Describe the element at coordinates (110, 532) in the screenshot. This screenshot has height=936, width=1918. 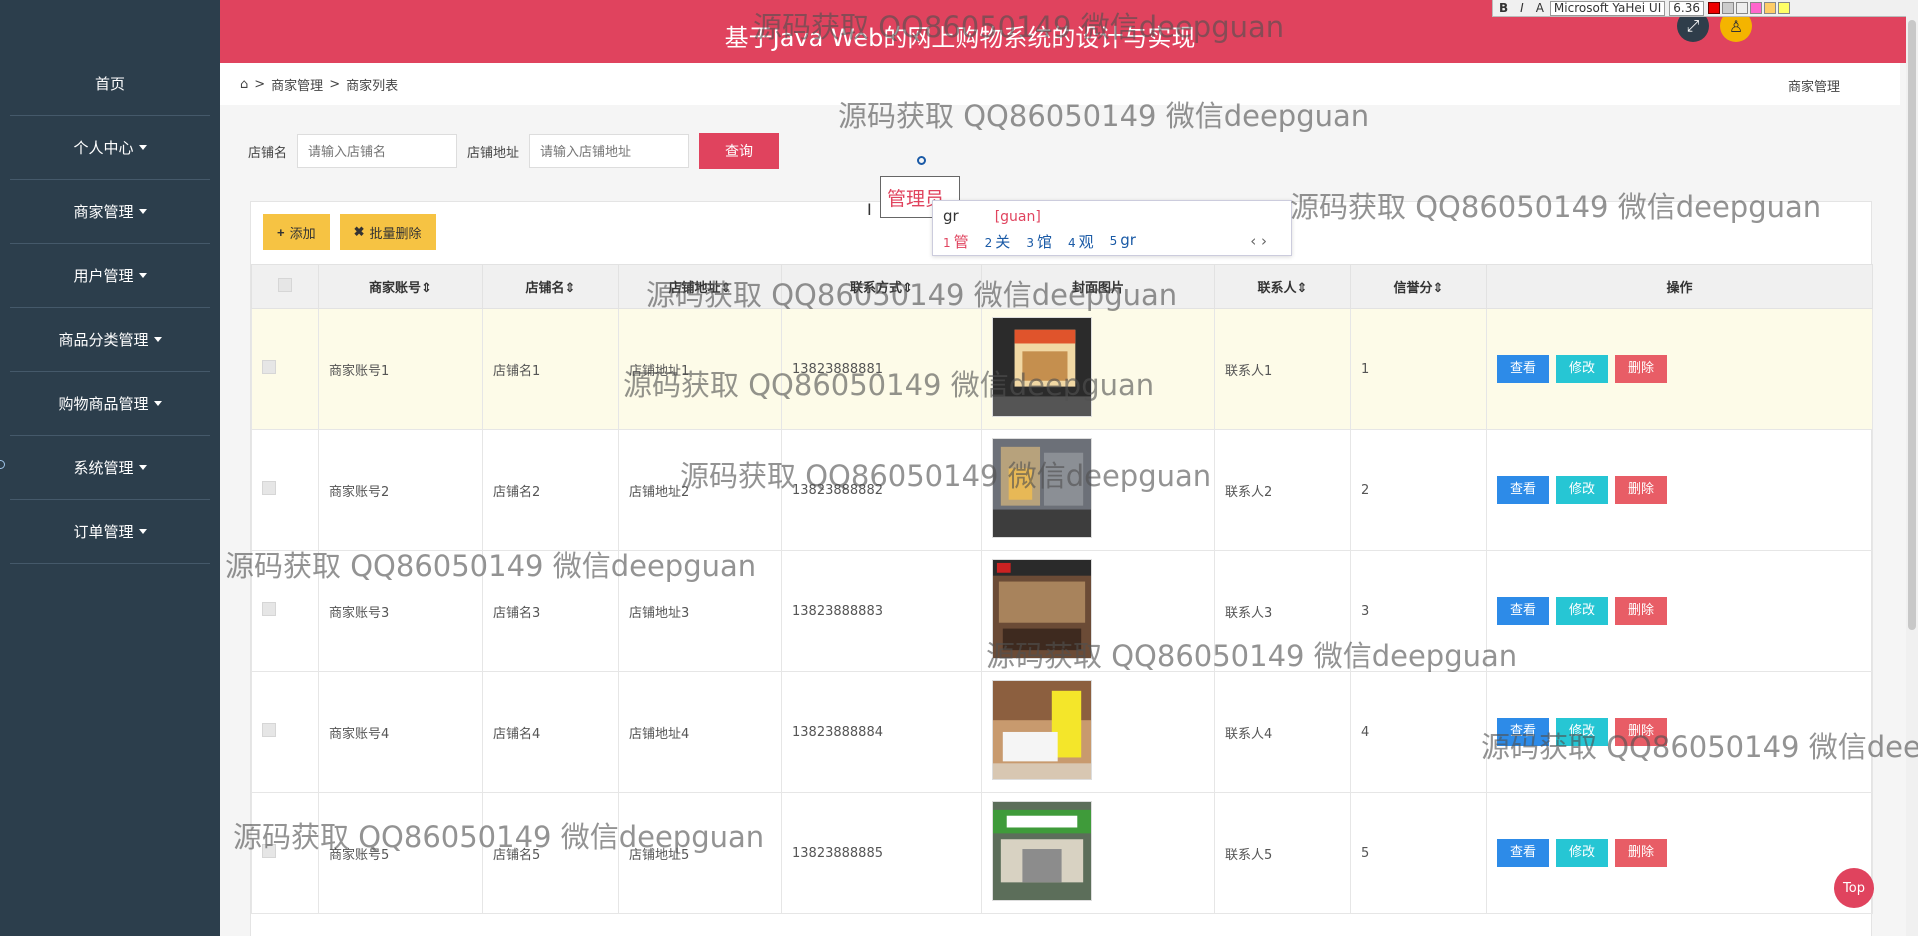
I see `sidebar-item-order-management: 订单管理` at that location.